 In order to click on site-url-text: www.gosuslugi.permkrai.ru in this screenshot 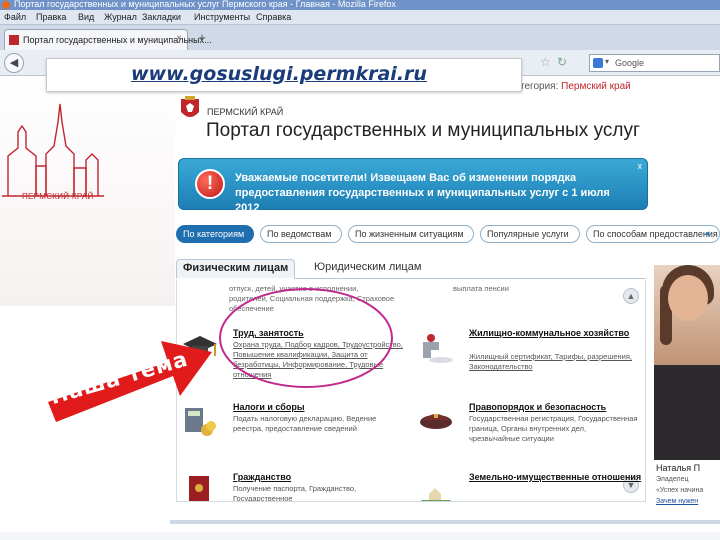, I will do `click(279, 74)`.